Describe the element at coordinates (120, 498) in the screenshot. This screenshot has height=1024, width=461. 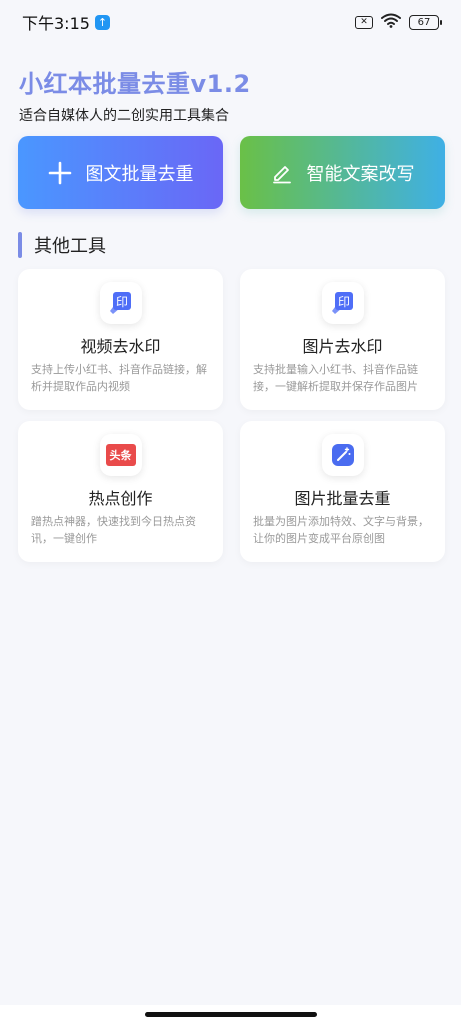
I see `tool-card-title: 热点创作` at that location.